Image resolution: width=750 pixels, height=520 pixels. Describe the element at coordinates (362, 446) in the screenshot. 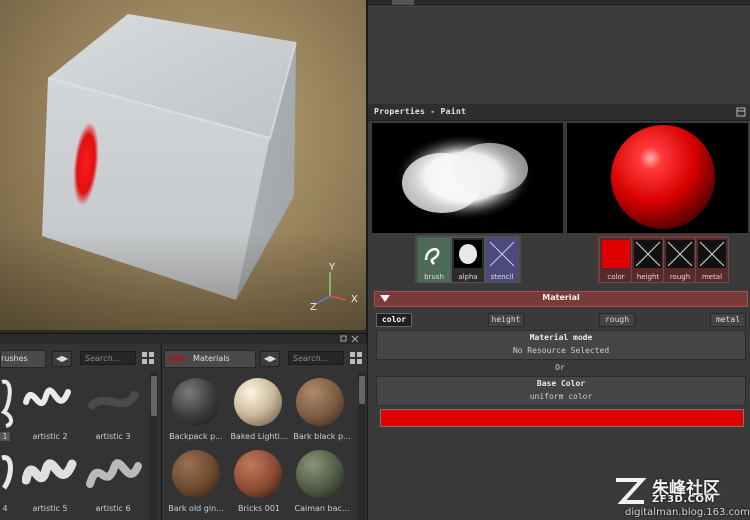

I see `materials-scrollbar` at that location.